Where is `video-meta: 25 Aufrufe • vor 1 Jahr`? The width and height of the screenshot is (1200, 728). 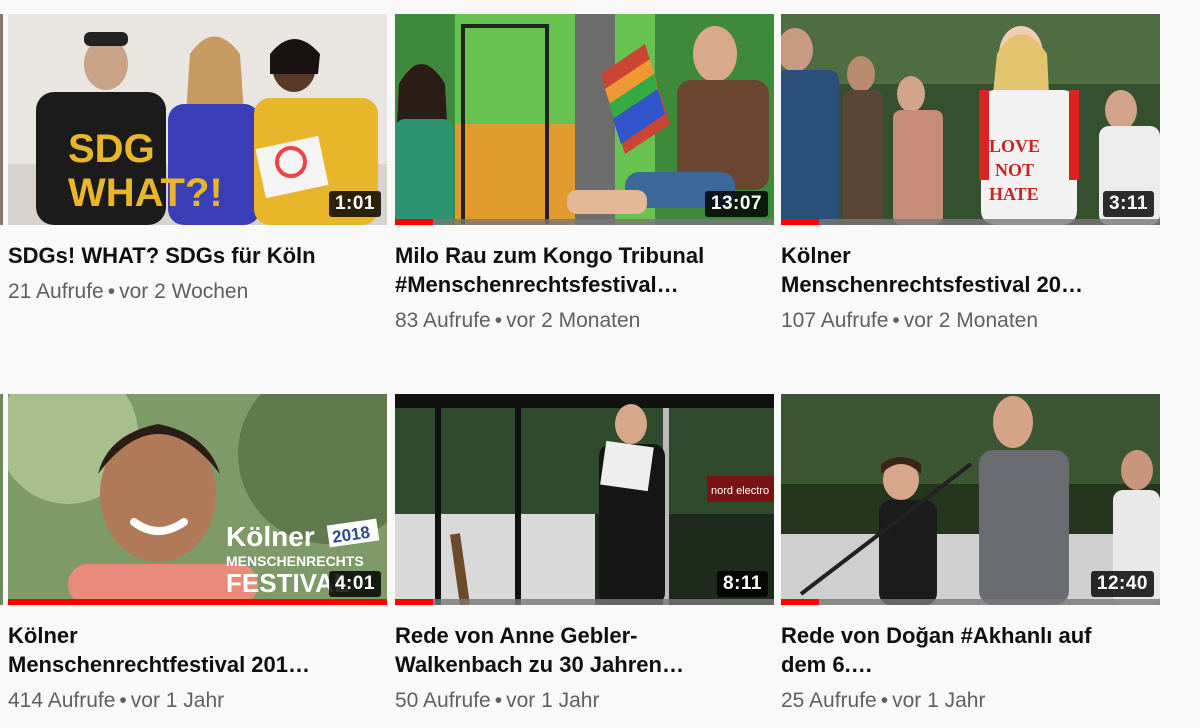 video-meta: 25 Aufrufe • vor 1 Jahr is located at coordinates (970, 701).